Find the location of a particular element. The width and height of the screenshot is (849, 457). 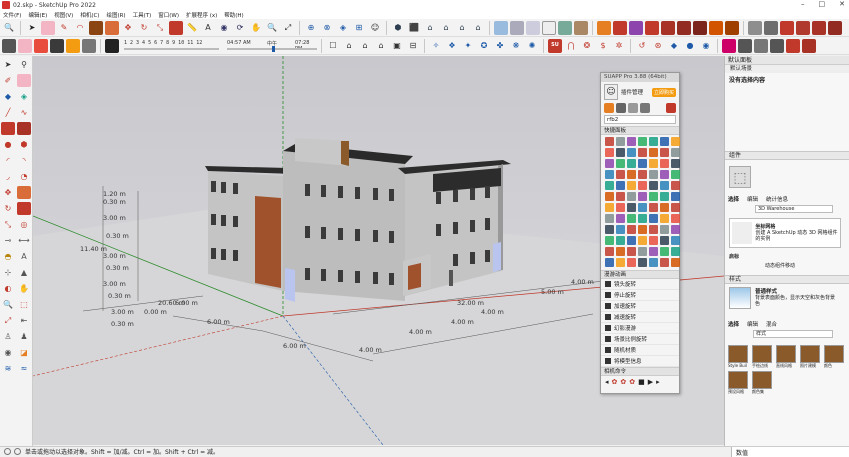

stair-tool-icon is located at coordinates (793, 45).